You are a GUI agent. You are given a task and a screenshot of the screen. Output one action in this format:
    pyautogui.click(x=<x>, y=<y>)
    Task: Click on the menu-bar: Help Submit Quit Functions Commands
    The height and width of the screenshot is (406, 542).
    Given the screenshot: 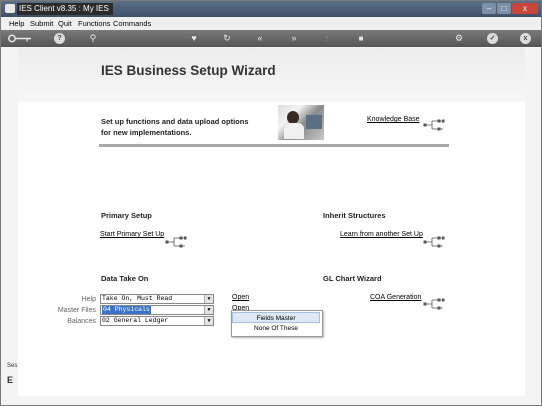 What is the action you would take?
    pyautogui.click(x=271, y=23)
    